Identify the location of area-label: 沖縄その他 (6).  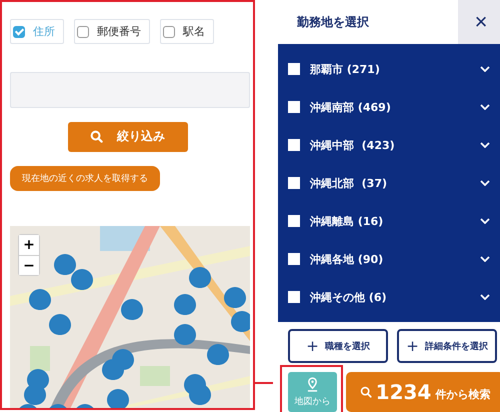
(390, 297).